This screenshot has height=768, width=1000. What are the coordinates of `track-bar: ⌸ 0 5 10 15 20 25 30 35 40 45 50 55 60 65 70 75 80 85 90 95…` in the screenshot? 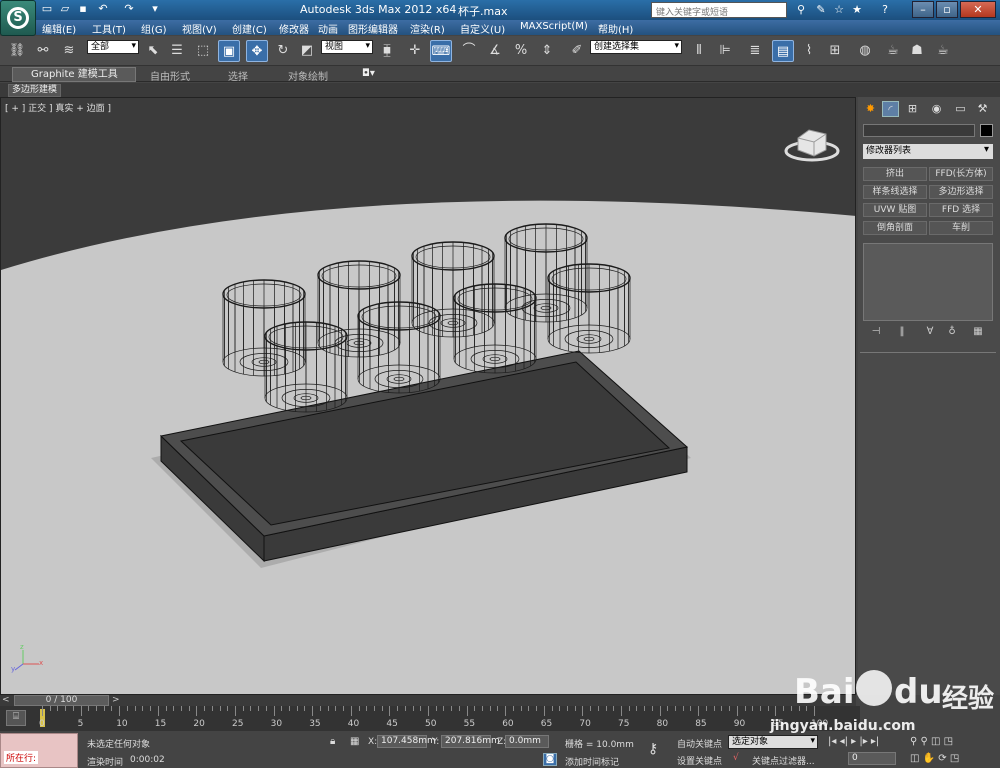 It's located at (430, 718).